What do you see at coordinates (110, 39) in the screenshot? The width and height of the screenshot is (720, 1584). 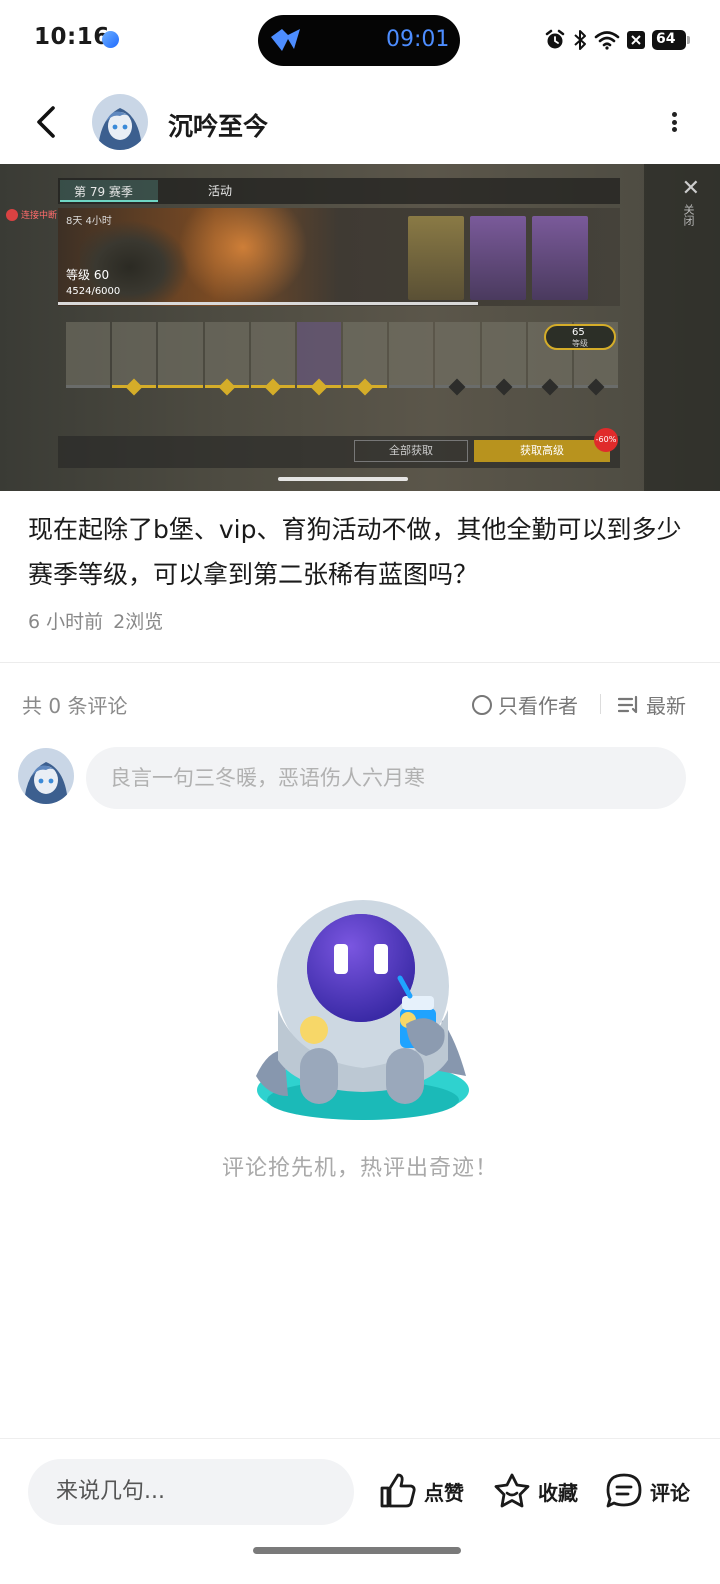 I see `app-notification-icon` at bounding box center [110, 39].